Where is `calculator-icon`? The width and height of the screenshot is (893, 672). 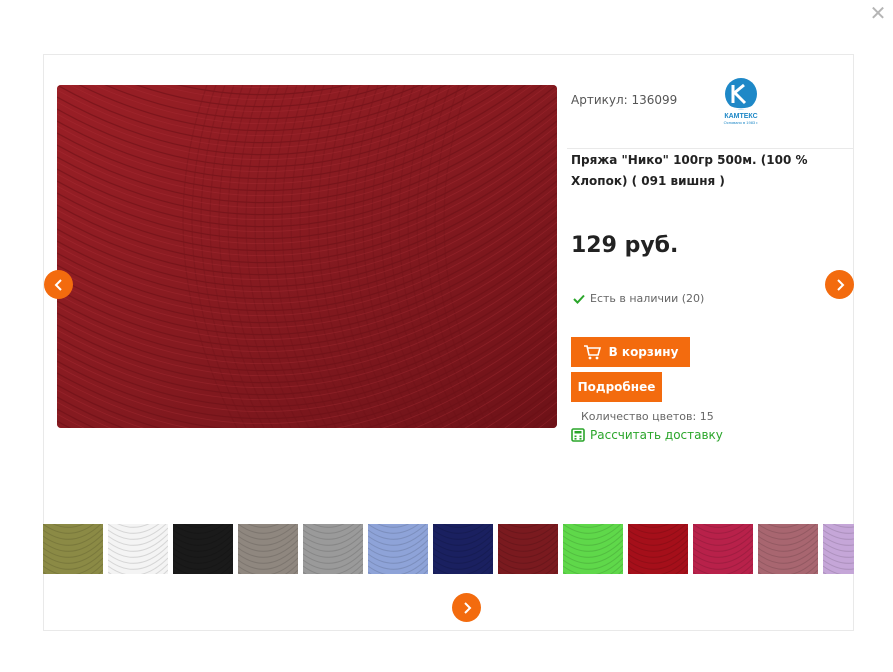
calculator-icon is located at coordinates (578, 435).